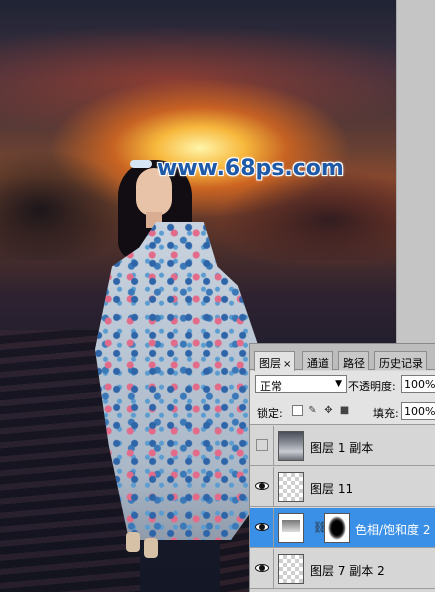 This screenshot has height=592, width=435. Describe the element at coordinates (133, 542) in the screenshot. I see `woman-shoe-left` at that location.